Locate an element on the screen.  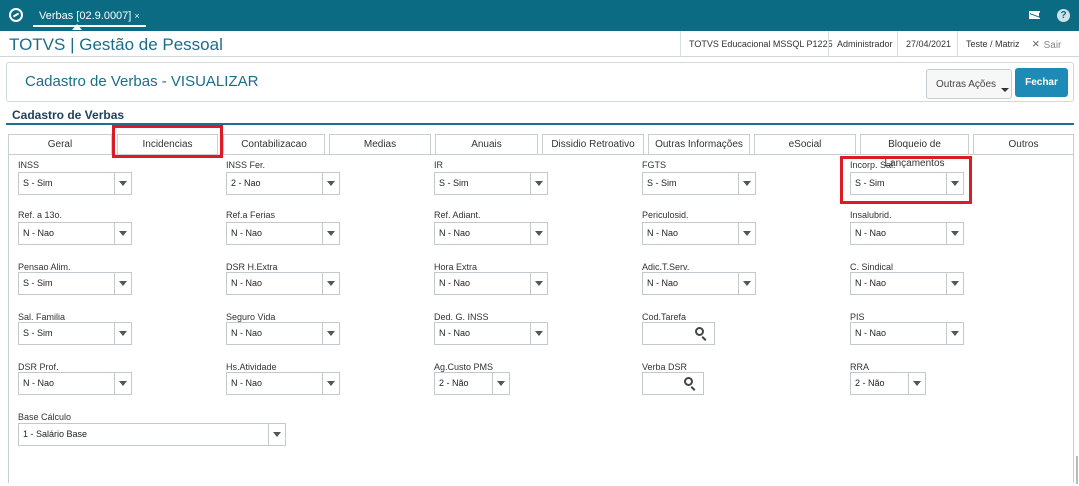
base-calculo-value: 1 - Salário Base is located at coordinates (55, 434).